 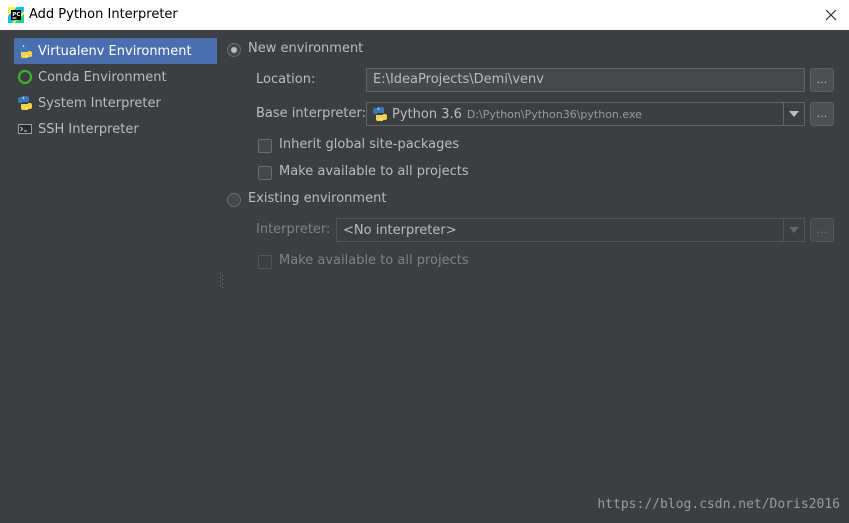 I want to click on location-label: Location:, so click(x=286, y=79).